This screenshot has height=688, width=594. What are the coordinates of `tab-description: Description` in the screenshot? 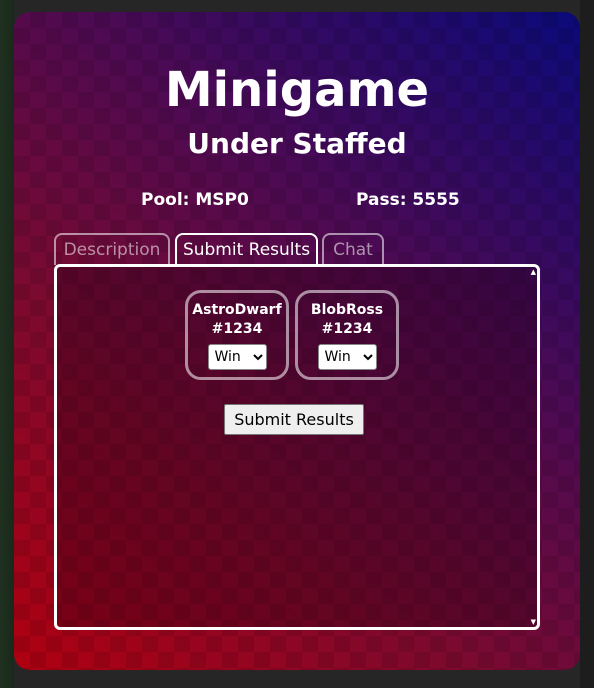 It's located at (112, 249).